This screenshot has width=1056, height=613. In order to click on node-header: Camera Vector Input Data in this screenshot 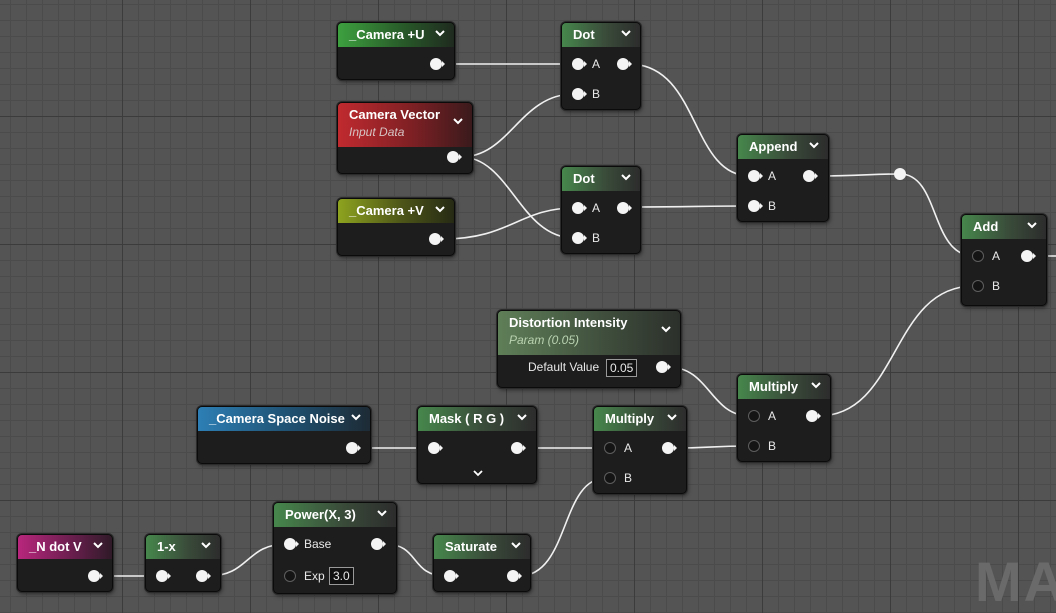, I will do `click(405, 125)`.